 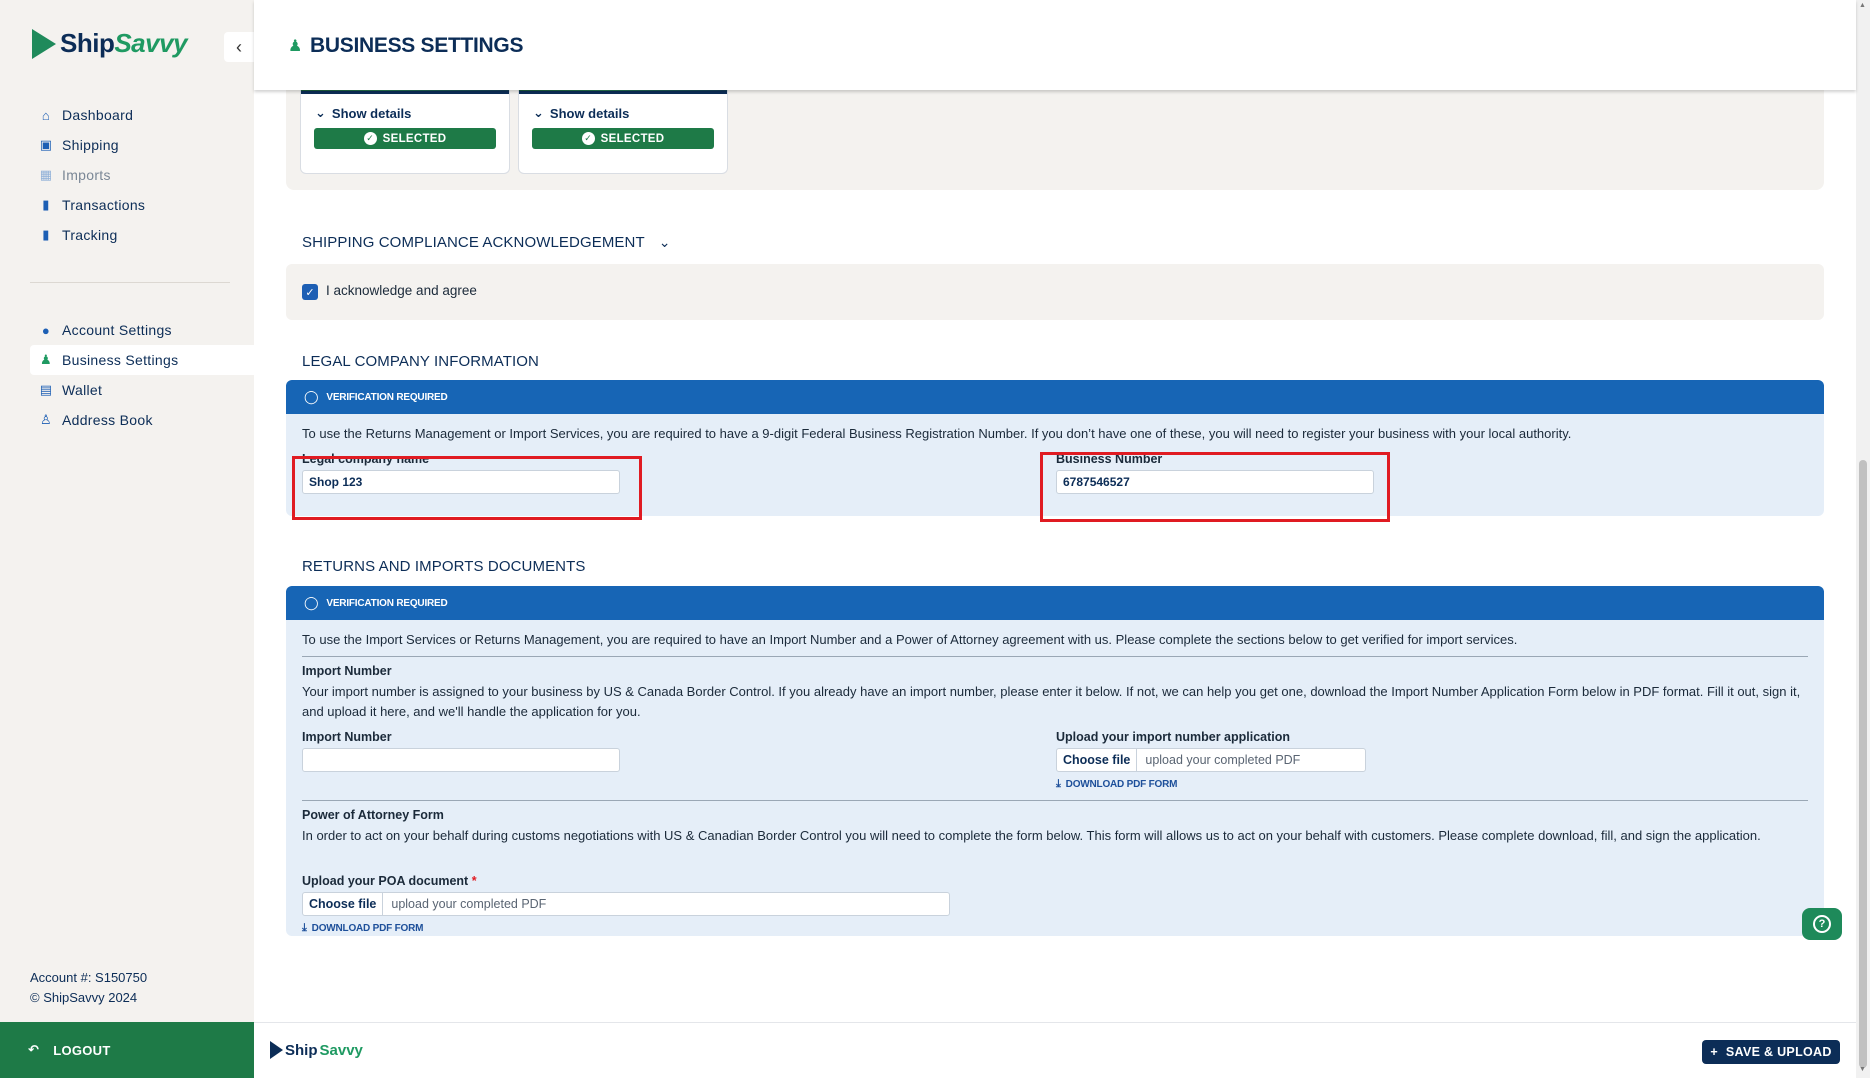 What do you see at coordinates (389, 881) in the screenshot?
I see `poa-upload-label: Upload your POA document *` at bounding box center [389, 881].